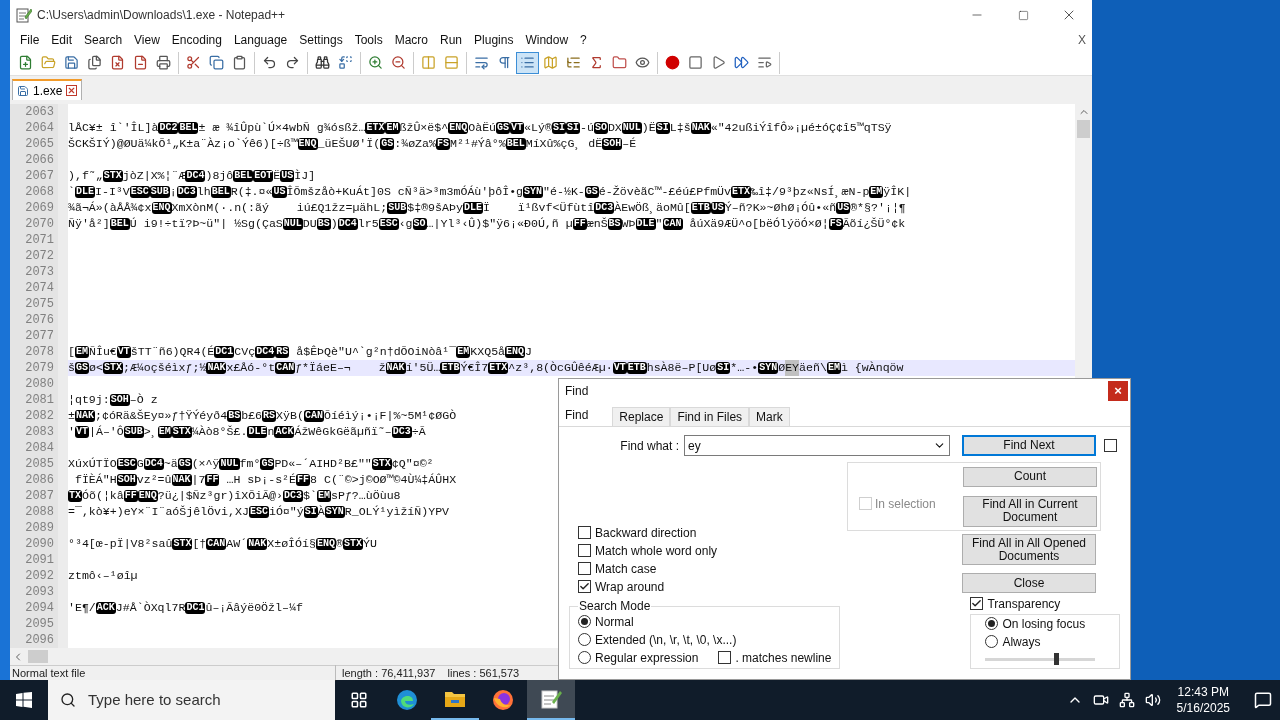  What do you see at coordinates (1029, 445) in the screenshot?
I see `find-next-button: Find Next` at bounding box center [1029, 445].